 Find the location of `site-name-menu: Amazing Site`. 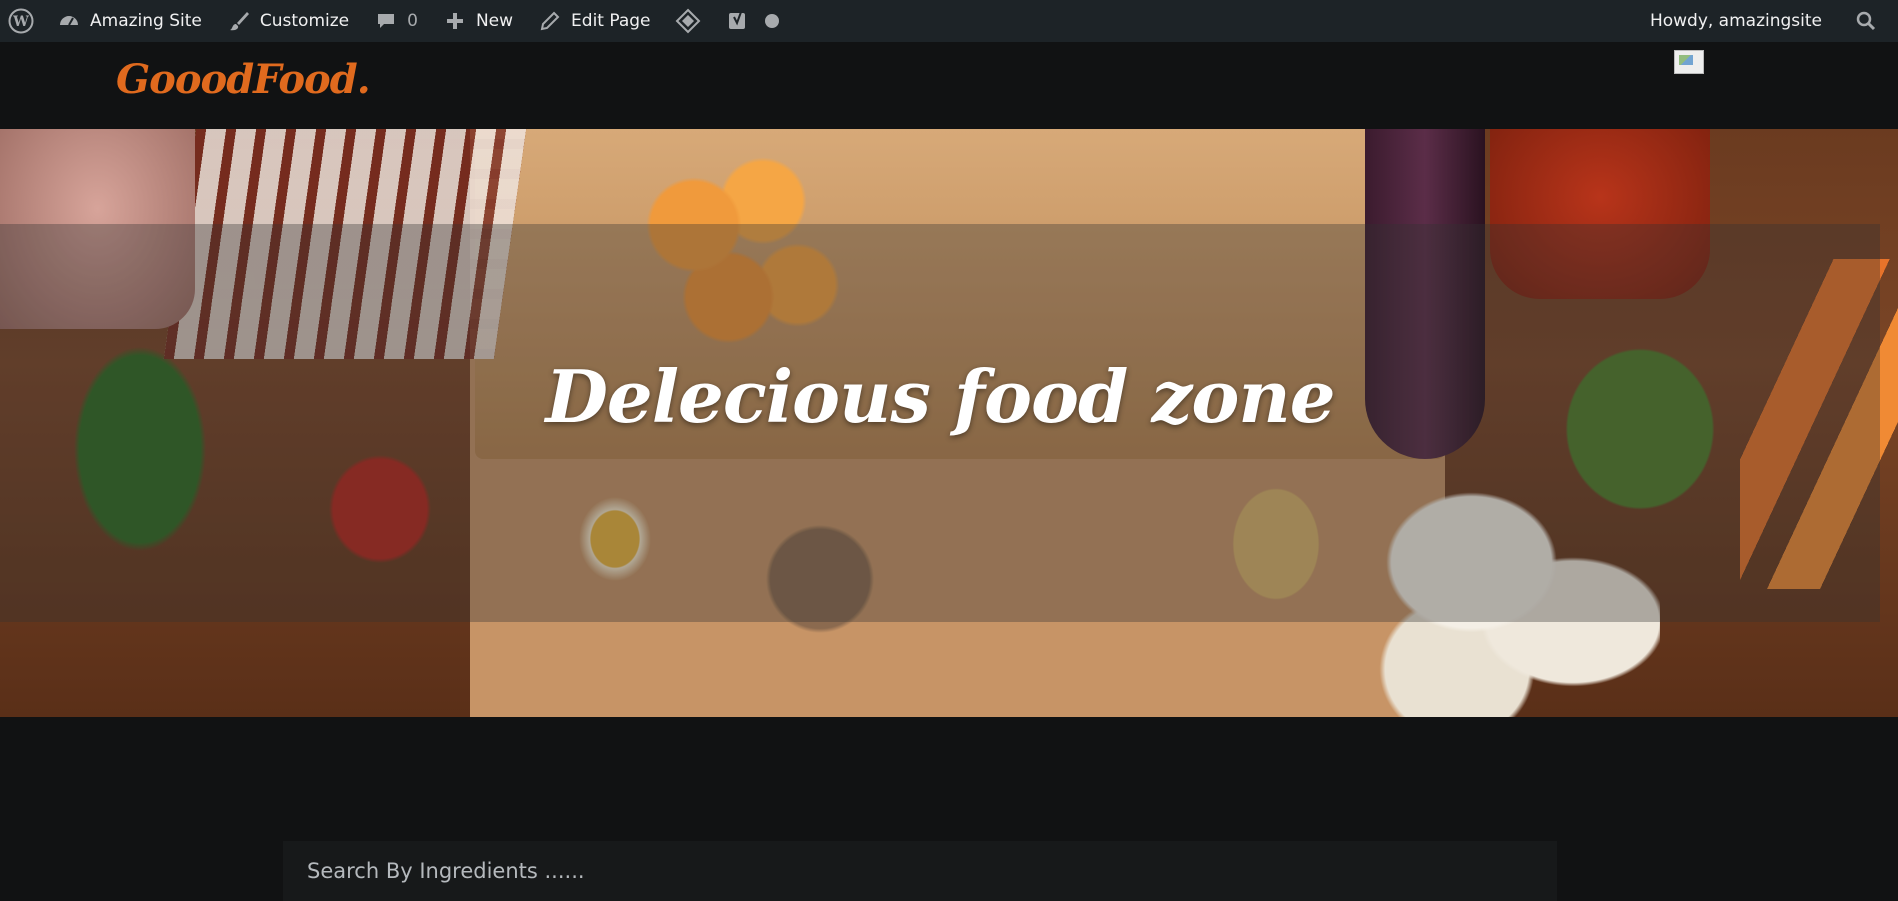

site-name-menu: Amazing Site is located at coordinates (129, 21).